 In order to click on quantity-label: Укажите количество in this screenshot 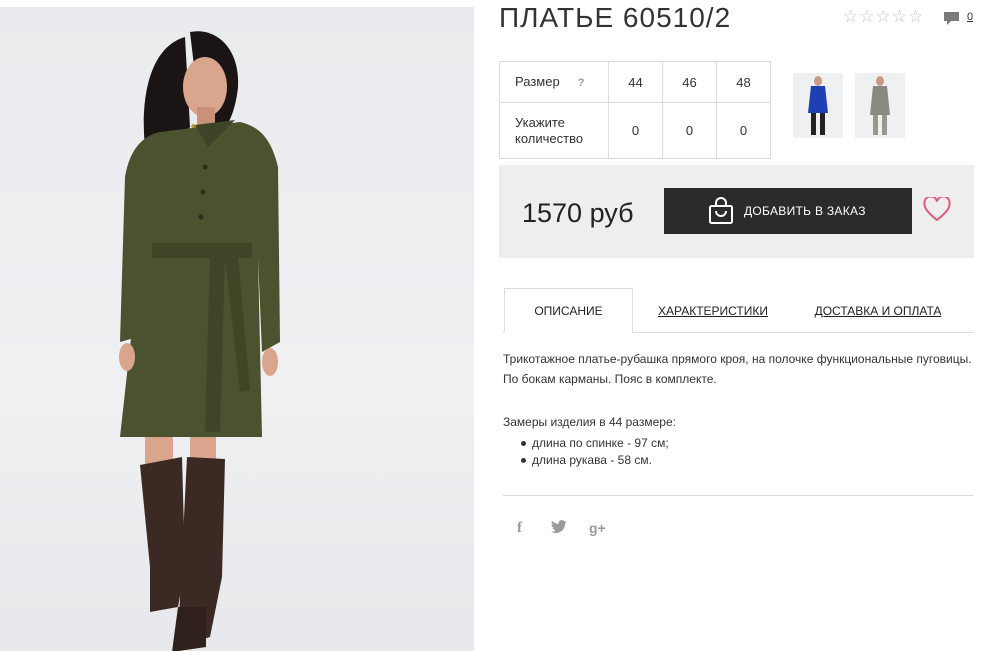, I will do `click(554, 130)`.